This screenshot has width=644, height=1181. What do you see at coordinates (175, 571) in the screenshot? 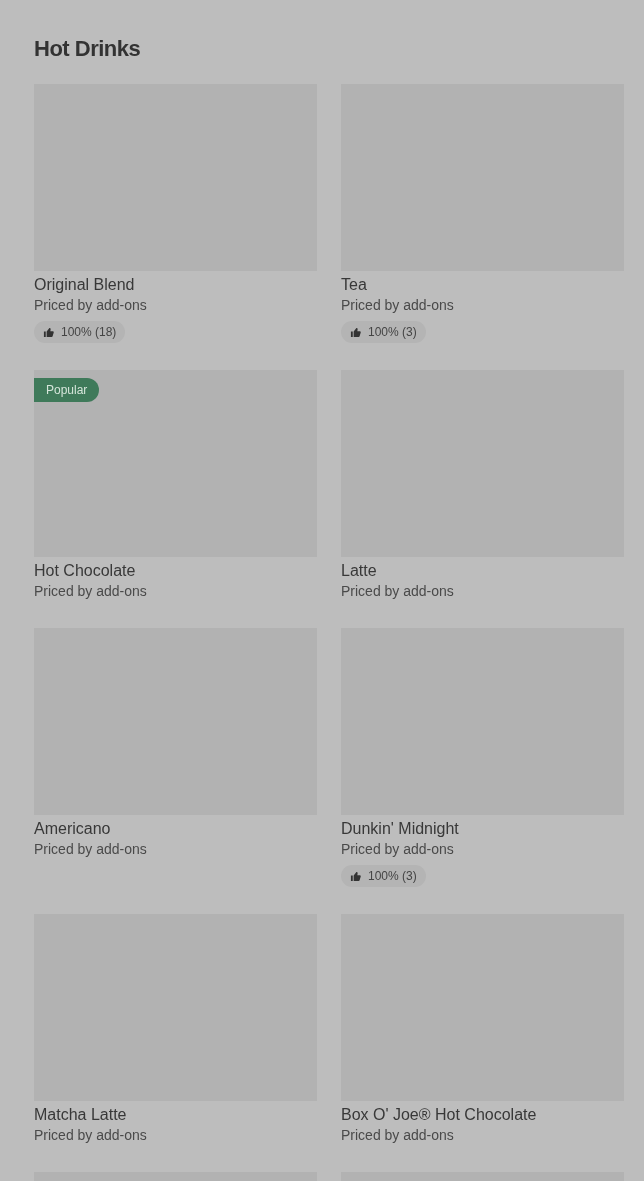
I see `item-name: Hot Chocolate` at bounding box center [175, 571].